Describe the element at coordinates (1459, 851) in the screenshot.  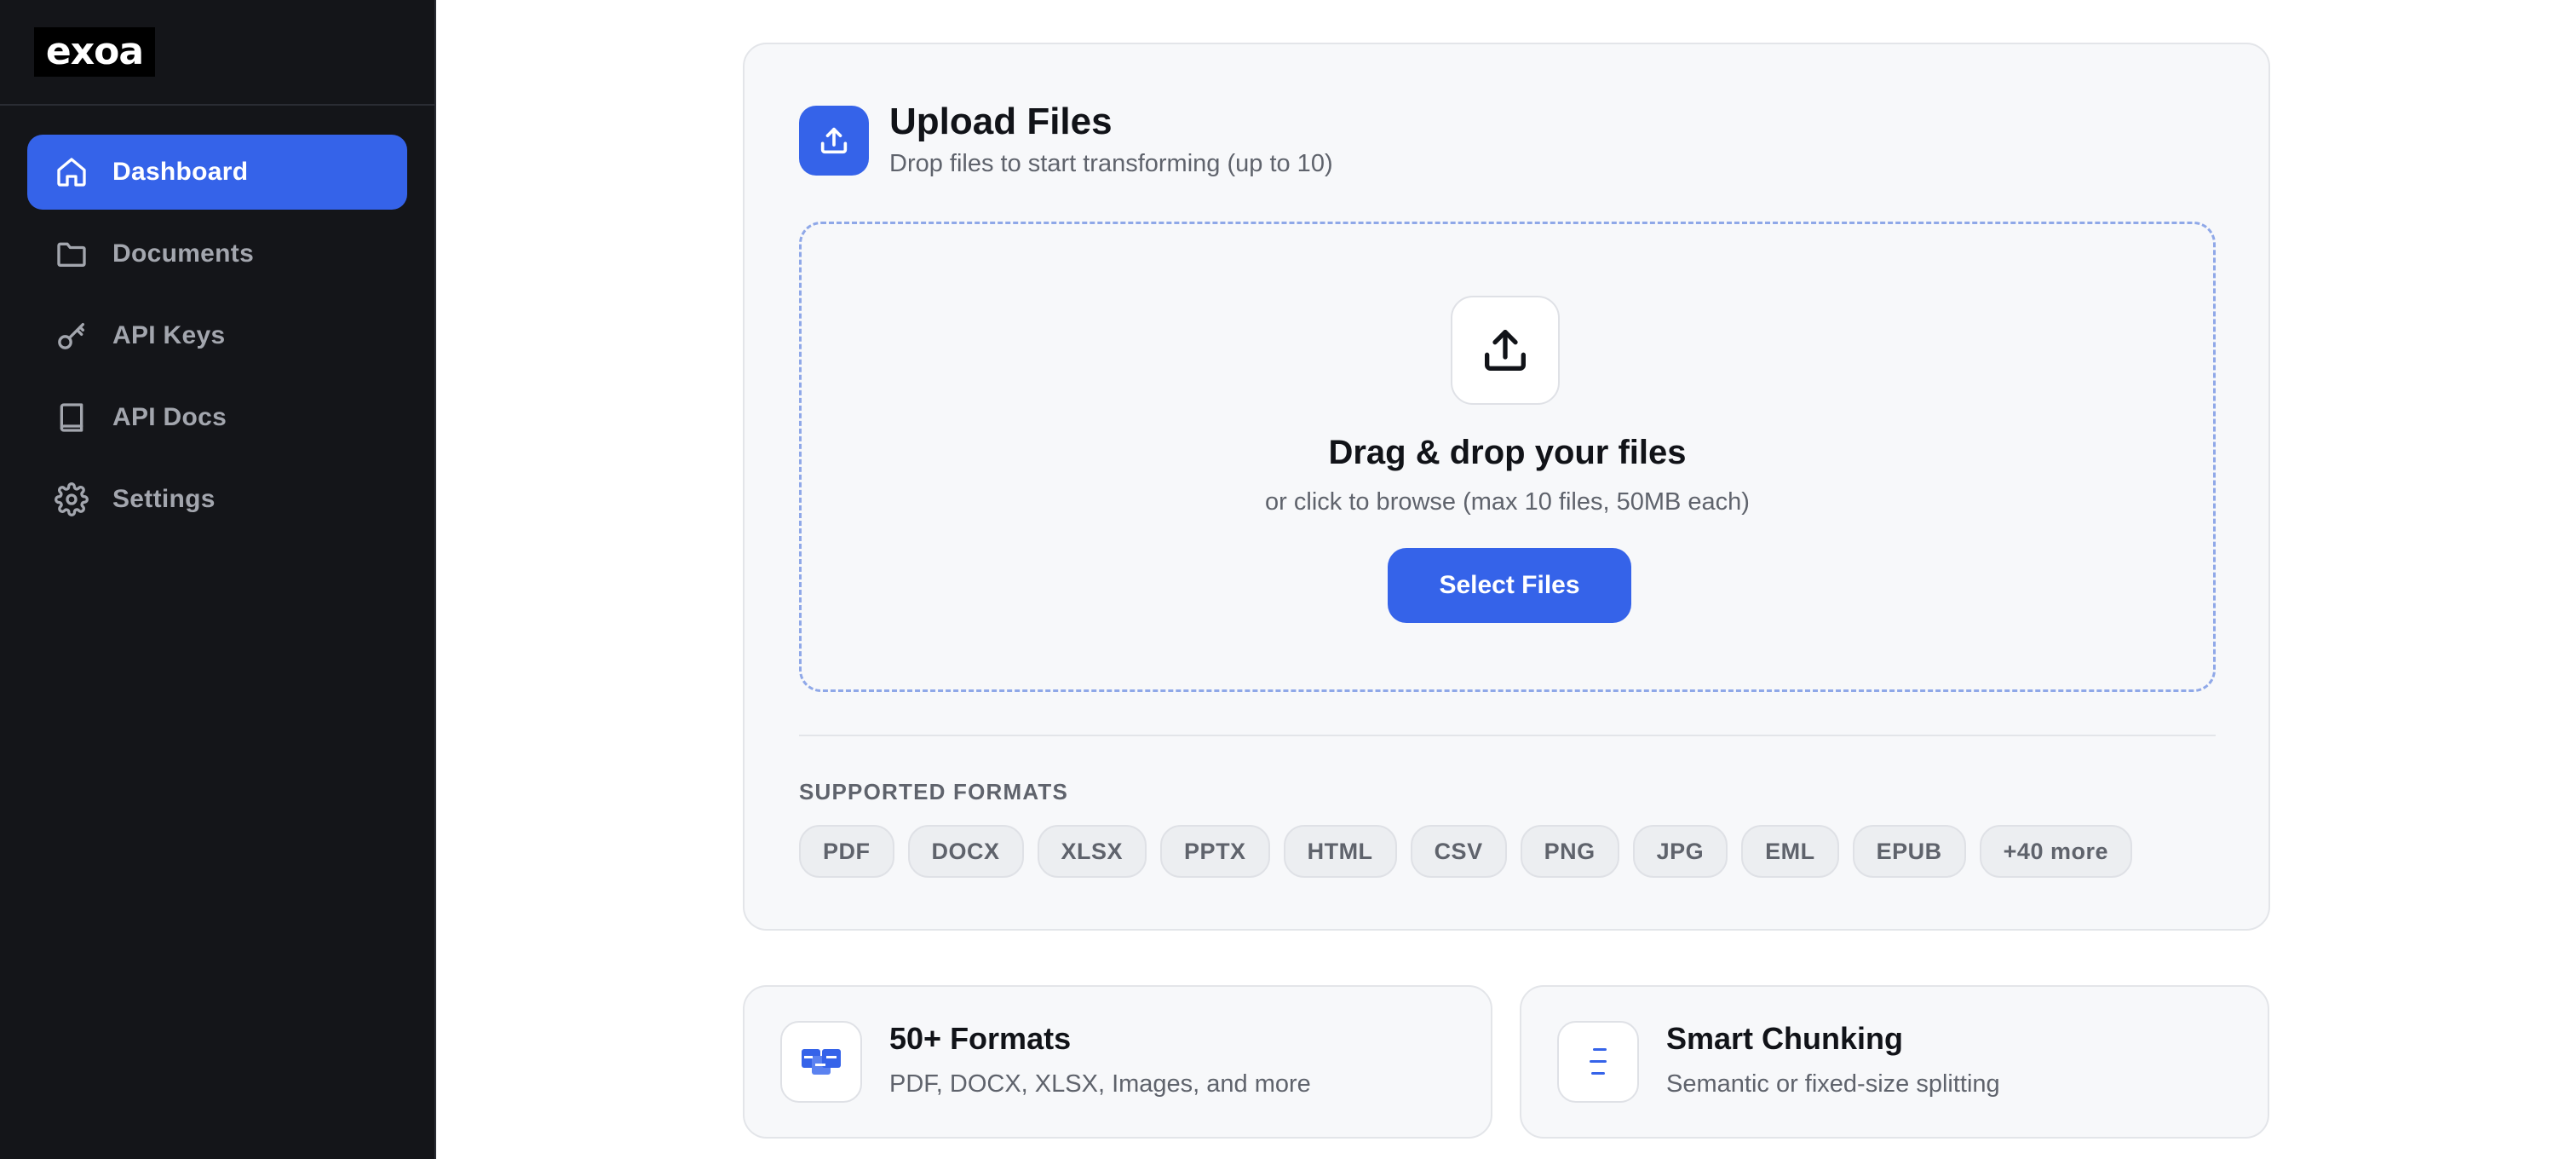
I see `format-chip: CSV` at that location.